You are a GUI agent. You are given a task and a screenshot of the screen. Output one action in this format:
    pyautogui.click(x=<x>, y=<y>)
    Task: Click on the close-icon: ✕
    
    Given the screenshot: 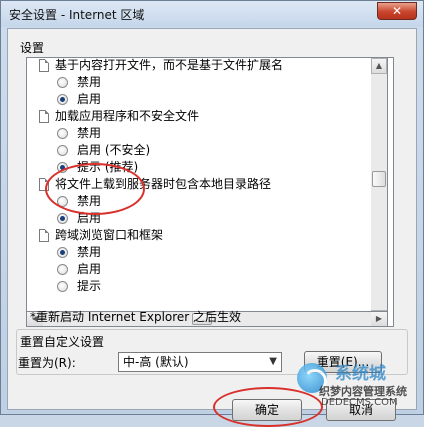 What is the action you would take?
    pyautogui.click(x=397, y=11)
    